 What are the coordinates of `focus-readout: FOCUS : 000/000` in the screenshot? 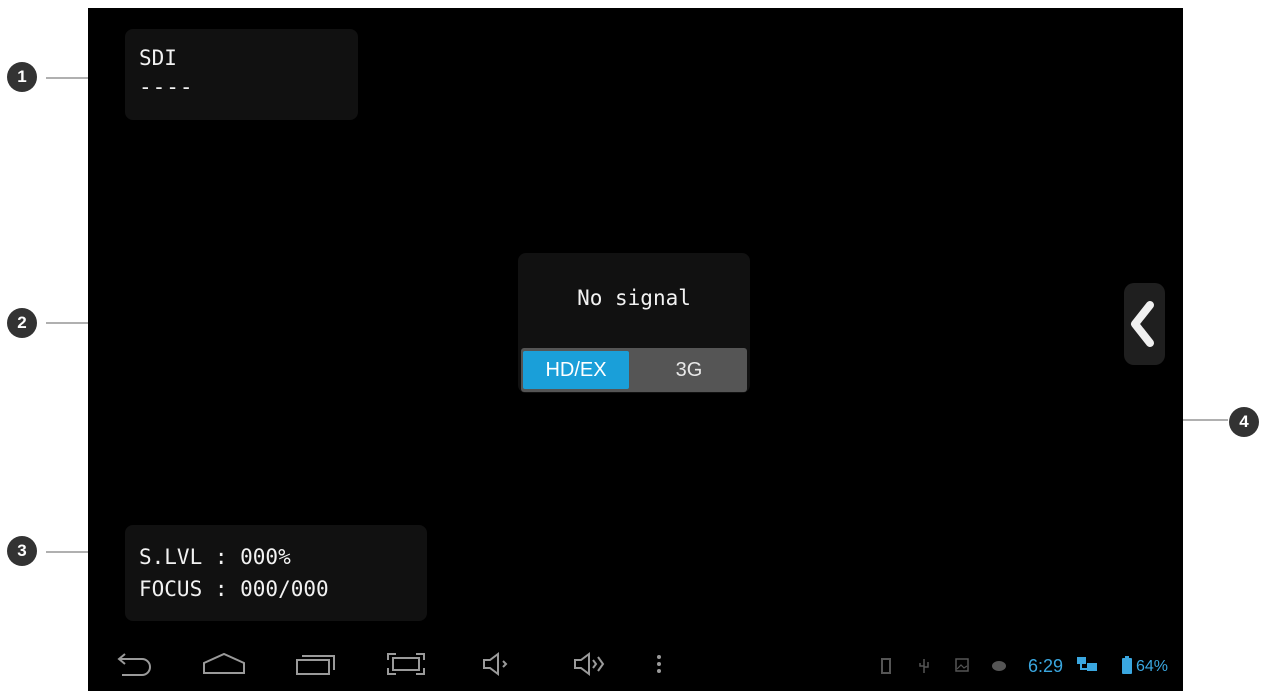 It's located at (234, 589).